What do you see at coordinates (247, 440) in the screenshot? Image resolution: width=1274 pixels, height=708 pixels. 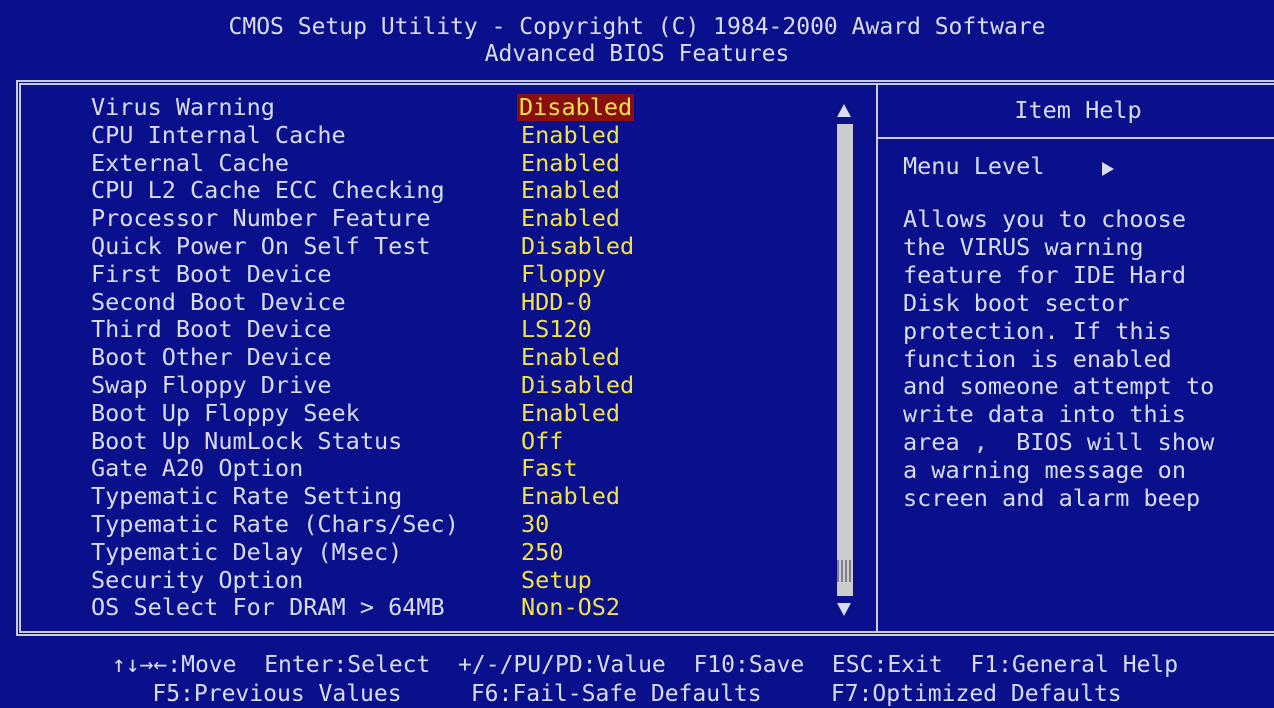 I see `setting-label: Boot Up NumLock Status` at bounding box center [247, 440].